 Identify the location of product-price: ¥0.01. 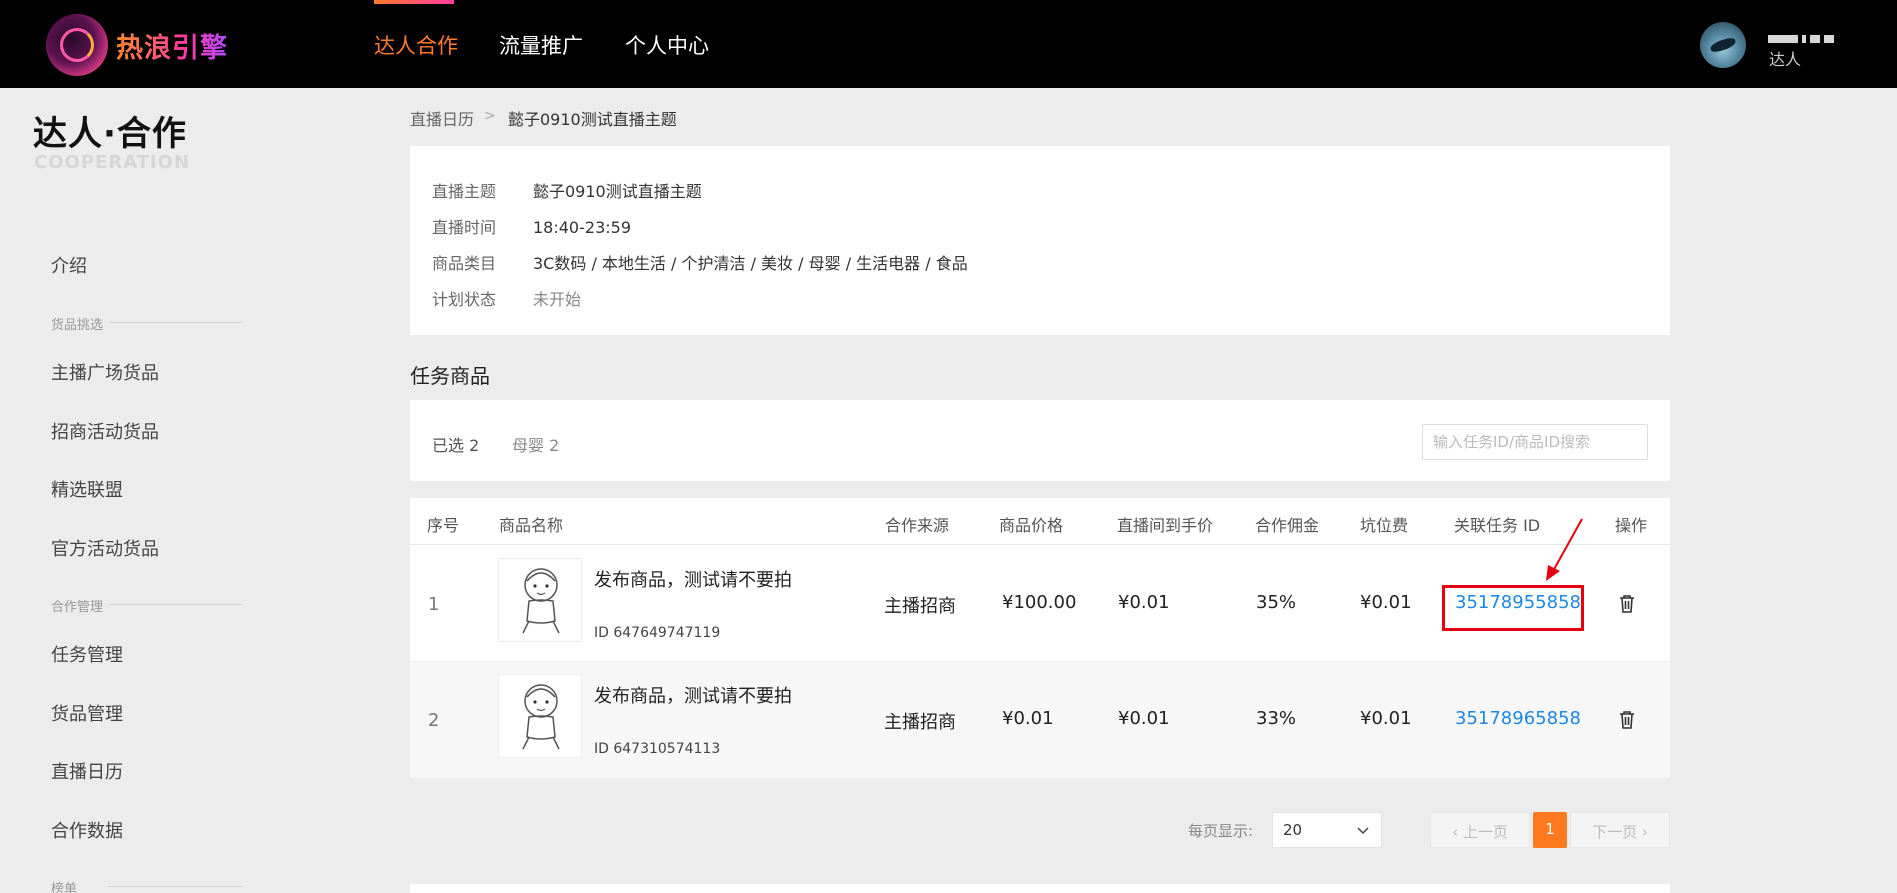
(1028, 718).